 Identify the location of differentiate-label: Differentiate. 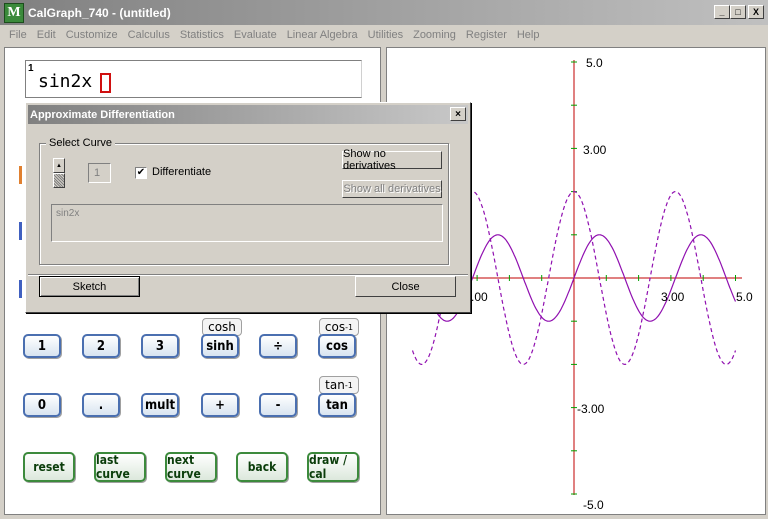
(181, 172).